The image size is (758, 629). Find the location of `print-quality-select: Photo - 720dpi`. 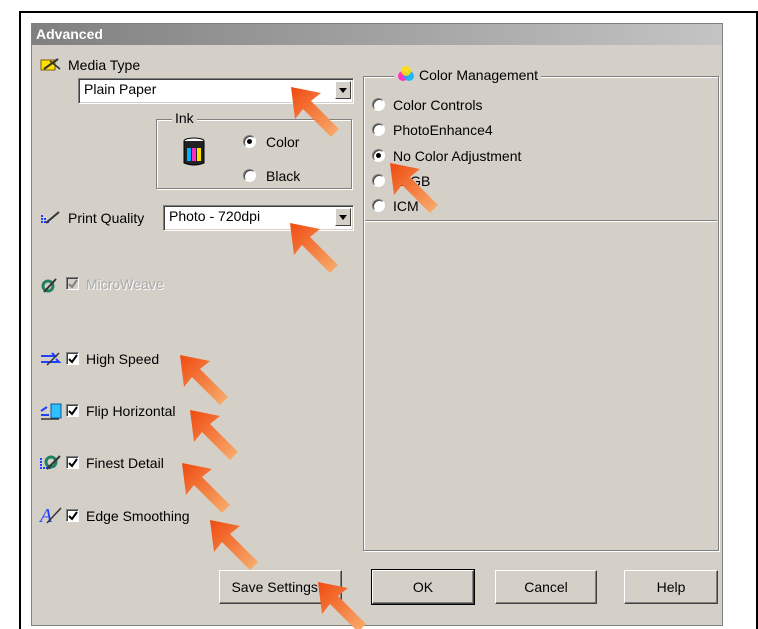

print-quality-select: Photo - 720dpi is located at coordinates (258, 218).